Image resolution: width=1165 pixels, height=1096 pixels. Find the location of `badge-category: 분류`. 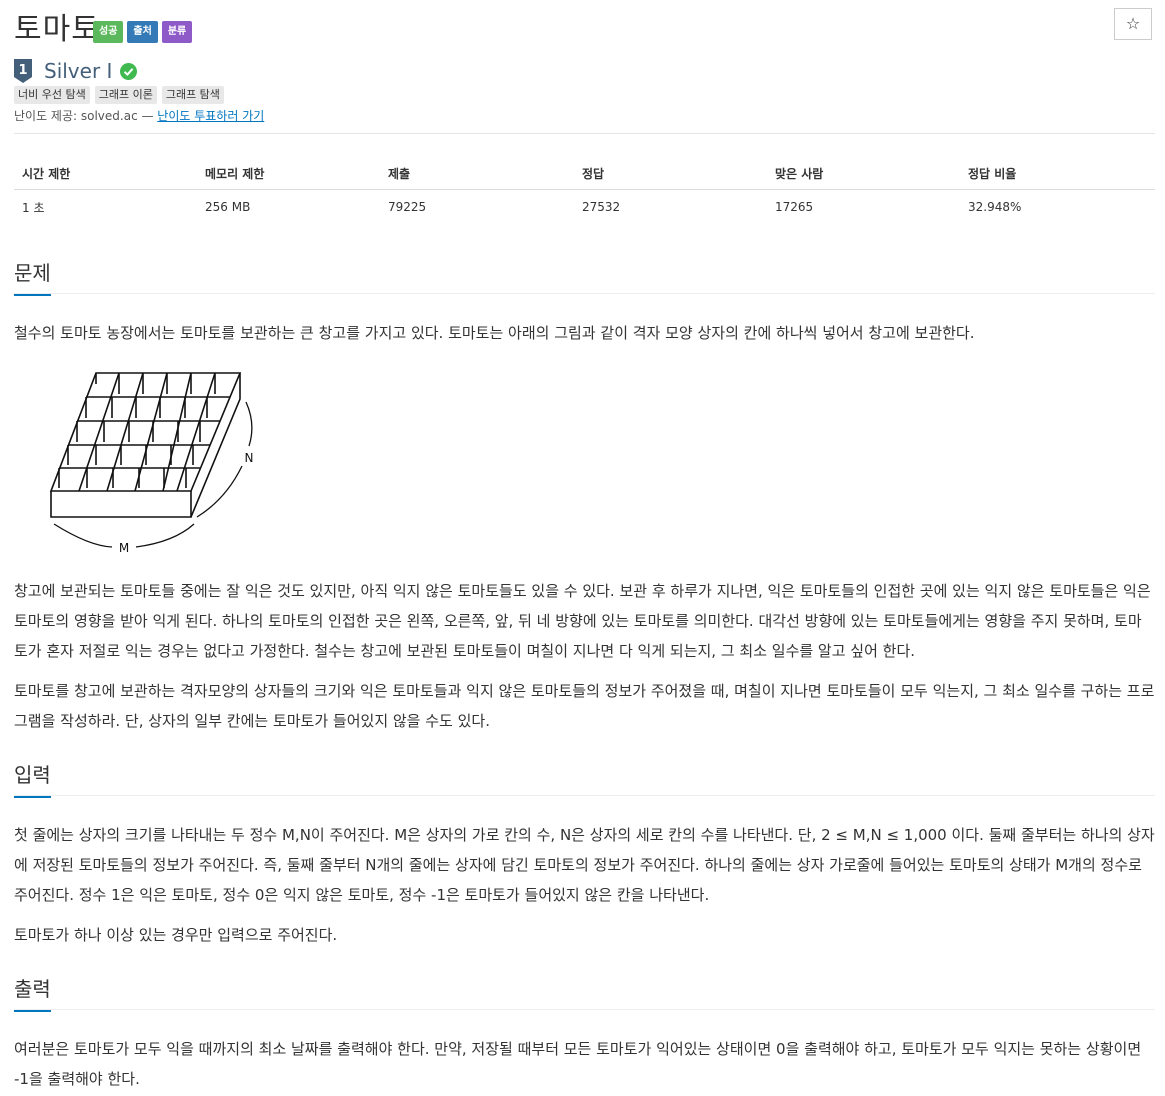

badge-category: 분류 is located at coordinates (177, 32).